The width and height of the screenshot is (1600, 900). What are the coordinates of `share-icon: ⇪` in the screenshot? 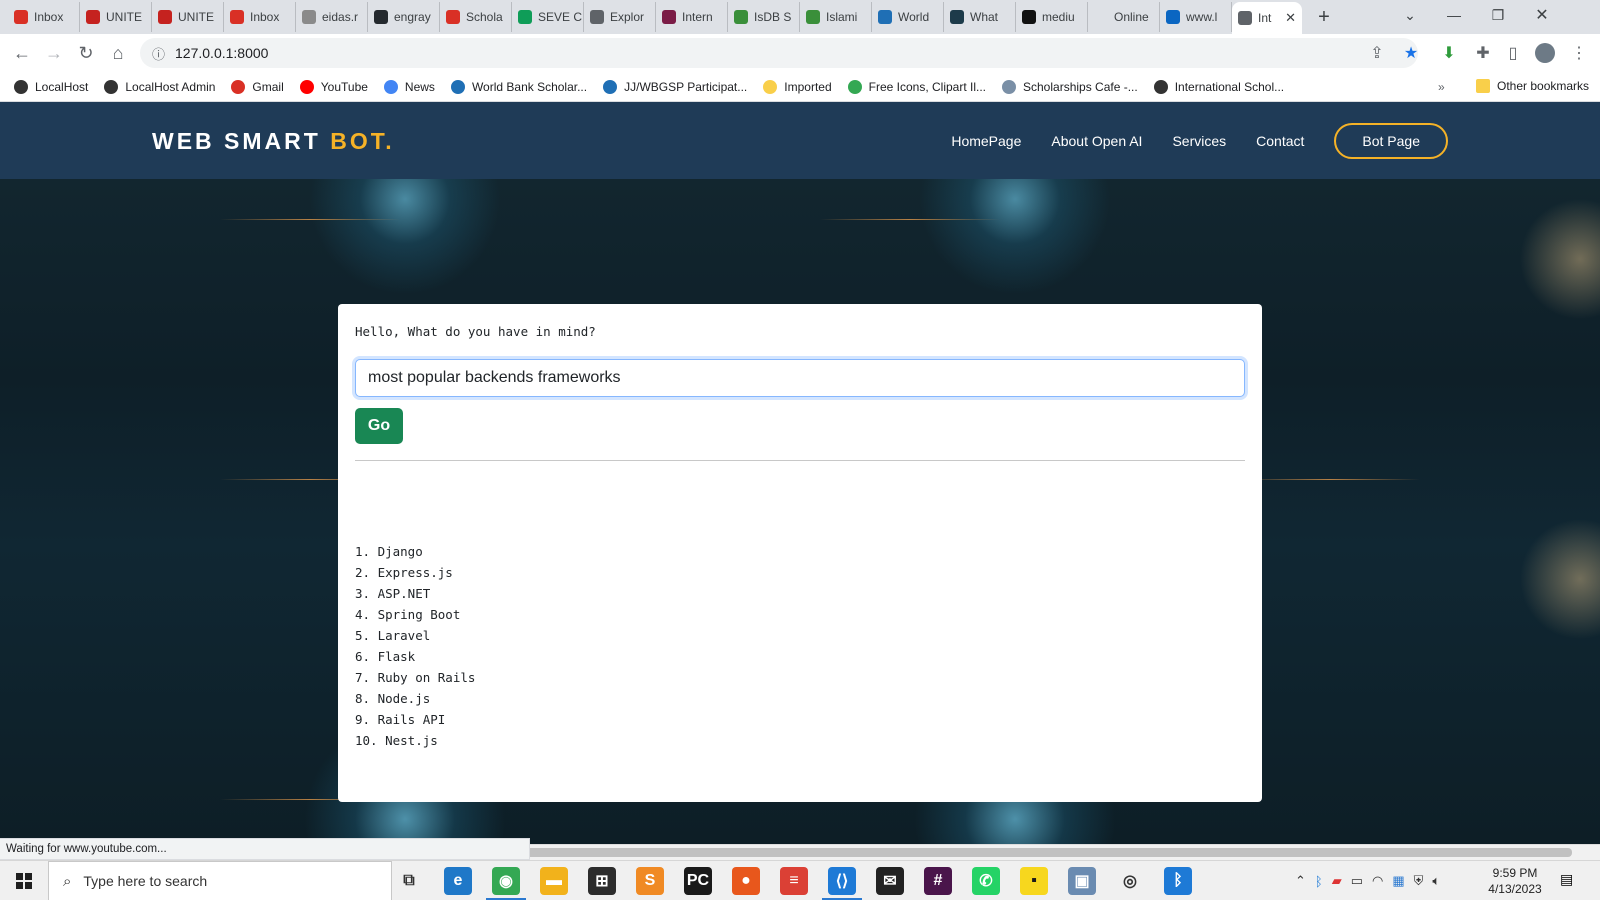 It's located at (1377, 53).